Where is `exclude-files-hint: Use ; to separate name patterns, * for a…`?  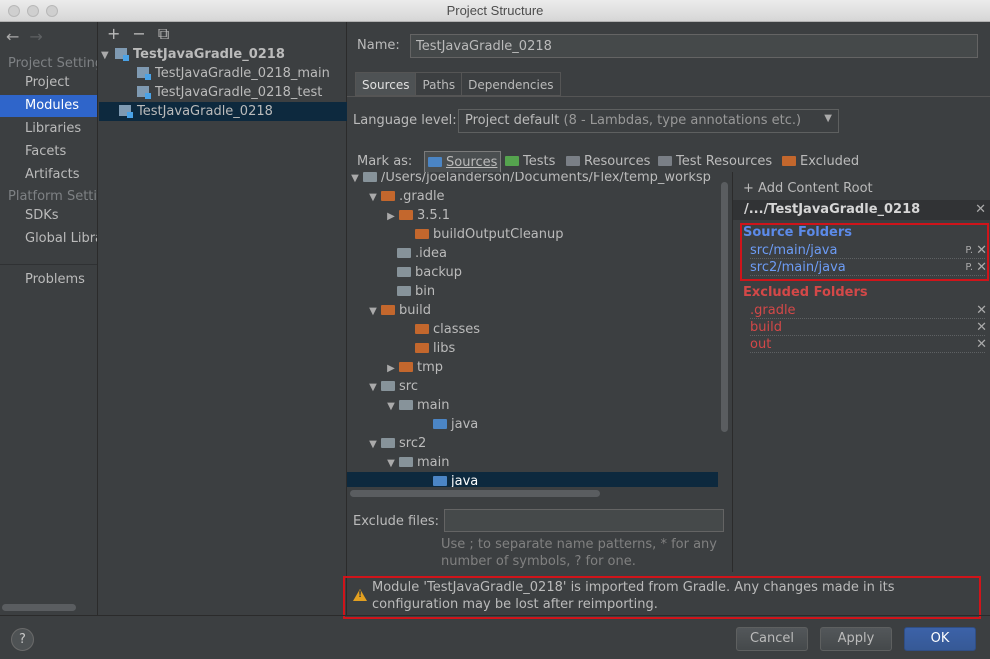 exclude-files-hint: Use ; to separate name patterns, * for a… is located at coordinates (579, 553).